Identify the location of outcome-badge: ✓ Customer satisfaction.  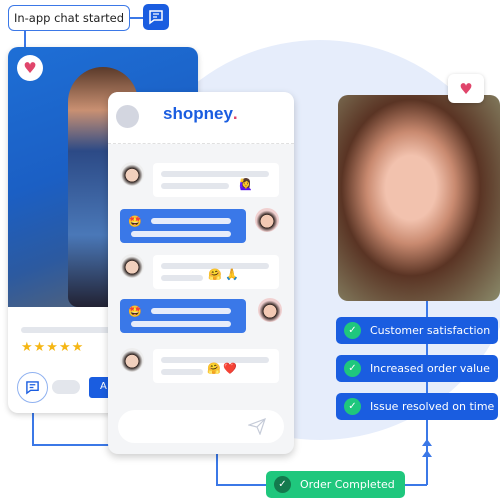
(417, 330).